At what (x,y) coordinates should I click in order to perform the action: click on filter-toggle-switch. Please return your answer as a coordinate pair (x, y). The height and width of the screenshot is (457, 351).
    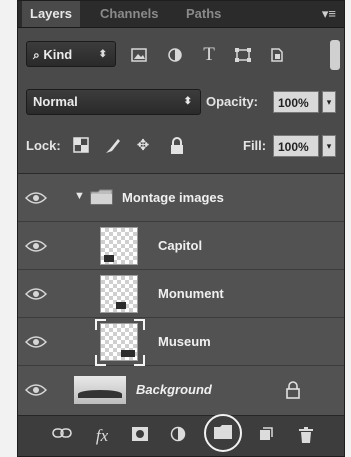
    Looking at the image, I should click on (335, 55).